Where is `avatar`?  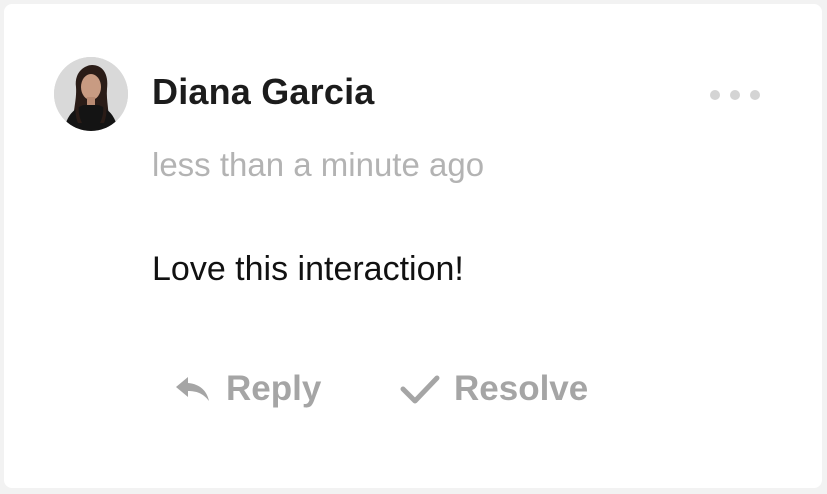
avatar is located at coordinates (91, 94).